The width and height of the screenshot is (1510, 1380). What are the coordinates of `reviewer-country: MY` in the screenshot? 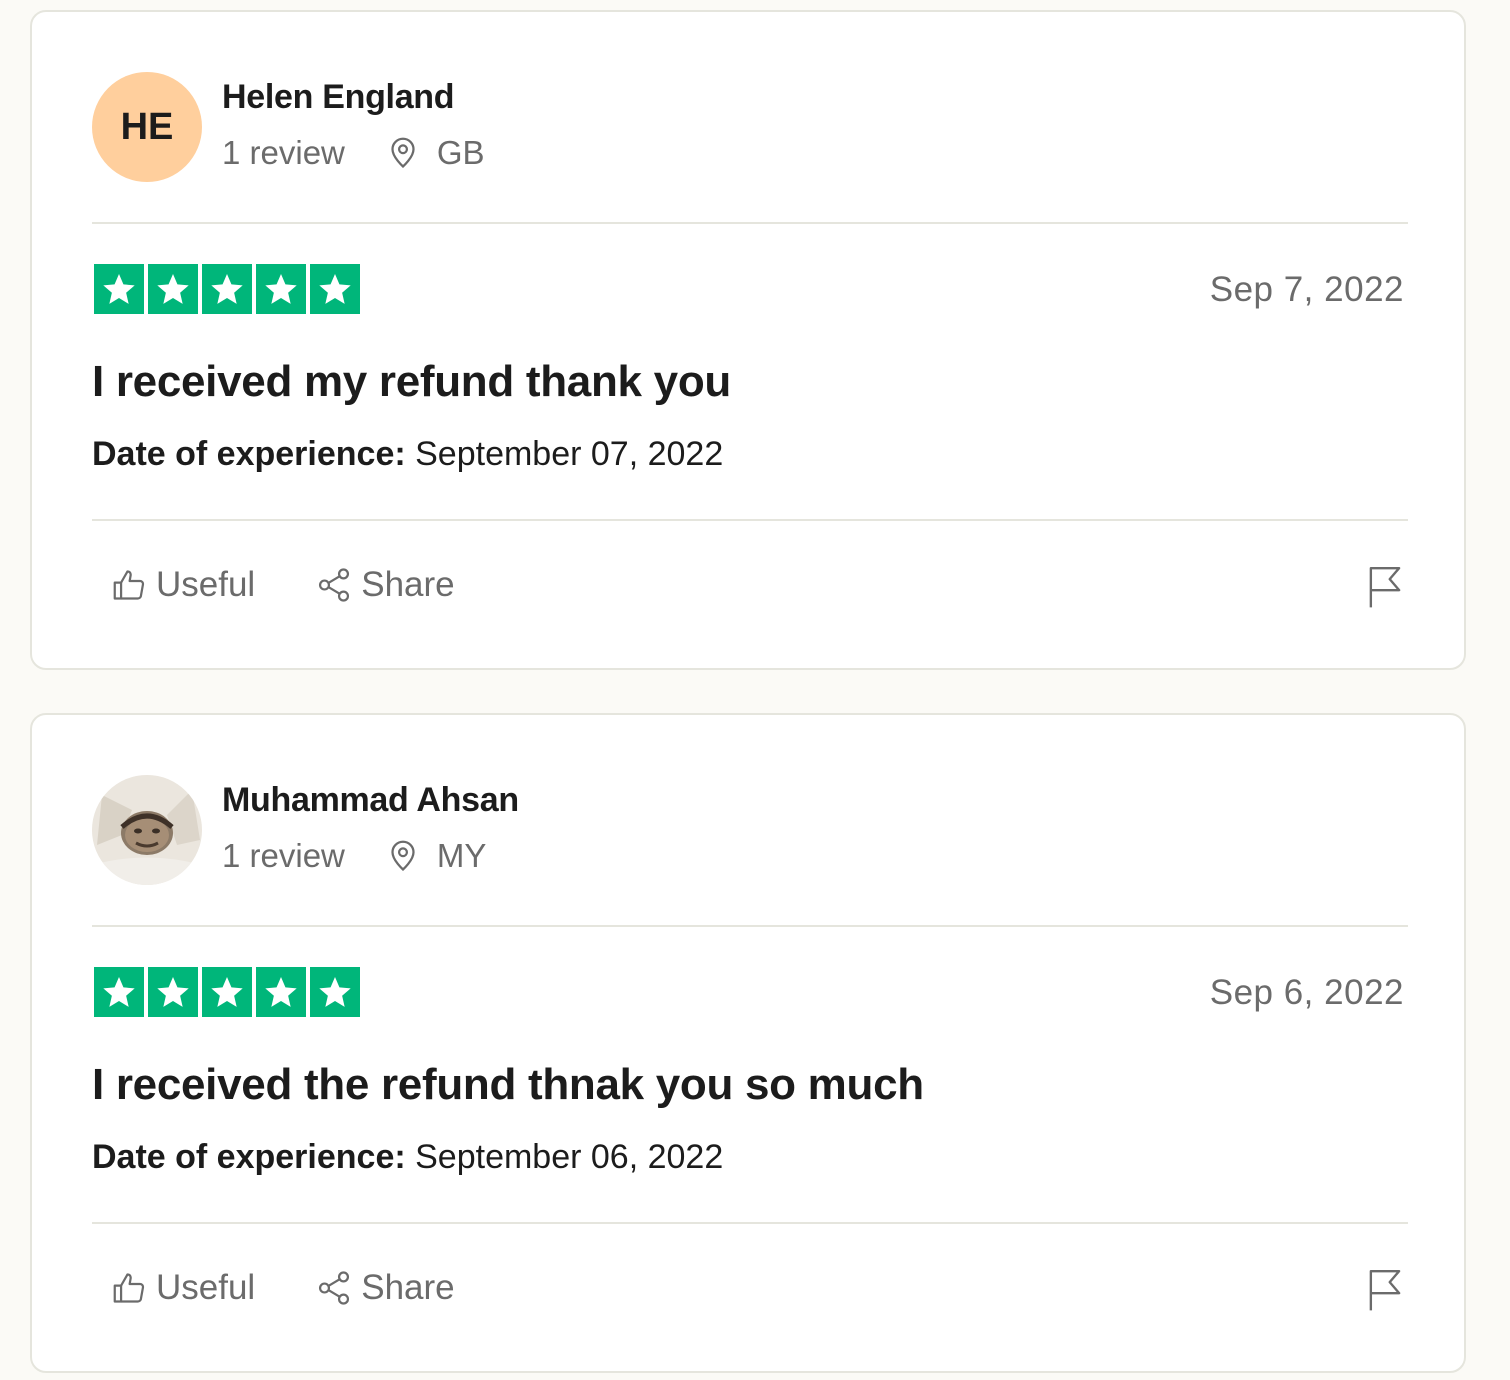 It's located at (461, 855).